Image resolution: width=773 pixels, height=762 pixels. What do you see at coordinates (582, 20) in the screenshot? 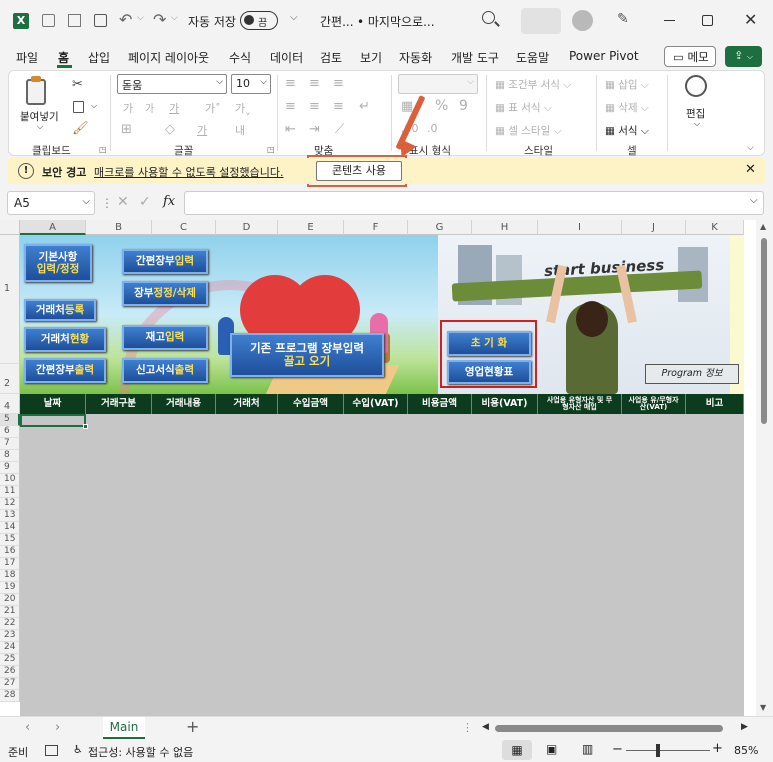
I see `avatar` at bounding box center [582, 20].